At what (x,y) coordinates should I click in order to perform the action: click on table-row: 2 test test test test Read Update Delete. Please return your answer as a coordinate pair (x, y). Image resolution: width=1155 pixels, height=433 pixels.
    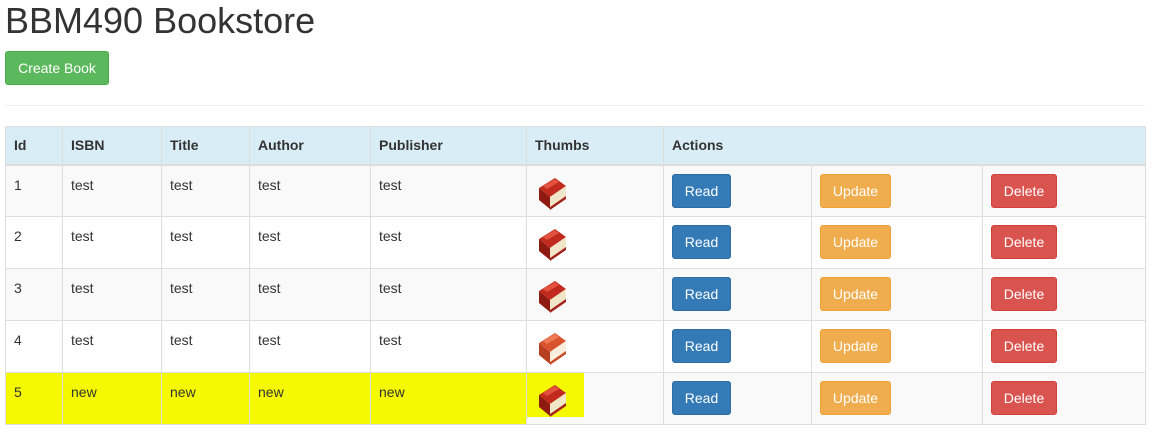
    Looking at the image, I should click on (575, 242).